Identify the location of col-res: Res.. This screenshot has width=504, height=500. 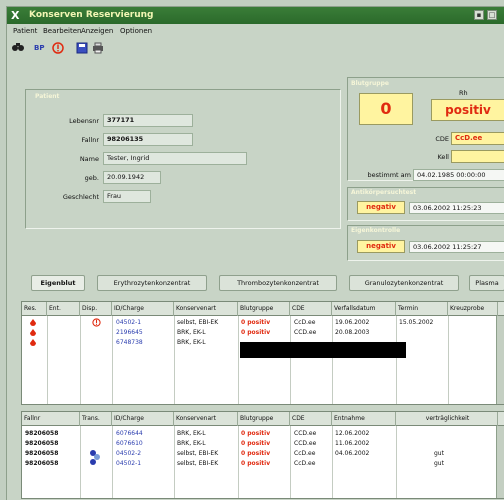
(34, 309).